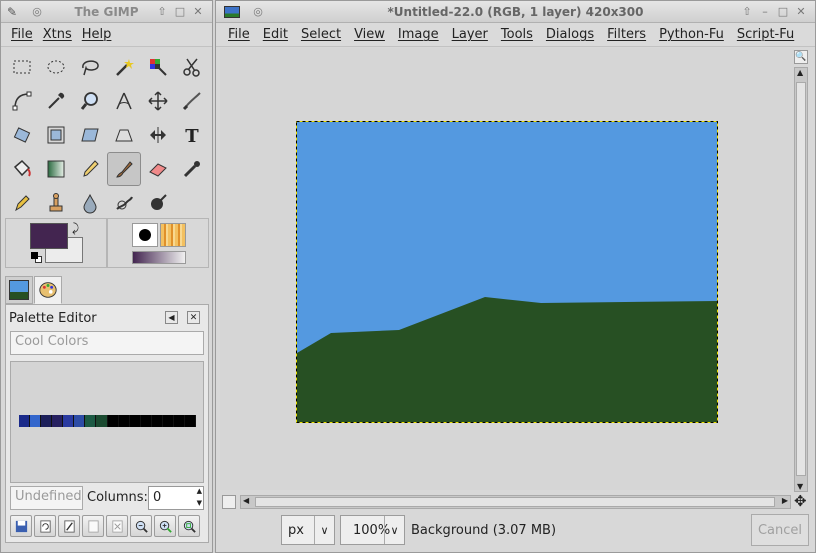 This screenshot has width=816, height=553. What do you see at coordinates (93, 526) in the screenshot?
I see `new-color-button` at bounding box center [93, 526].